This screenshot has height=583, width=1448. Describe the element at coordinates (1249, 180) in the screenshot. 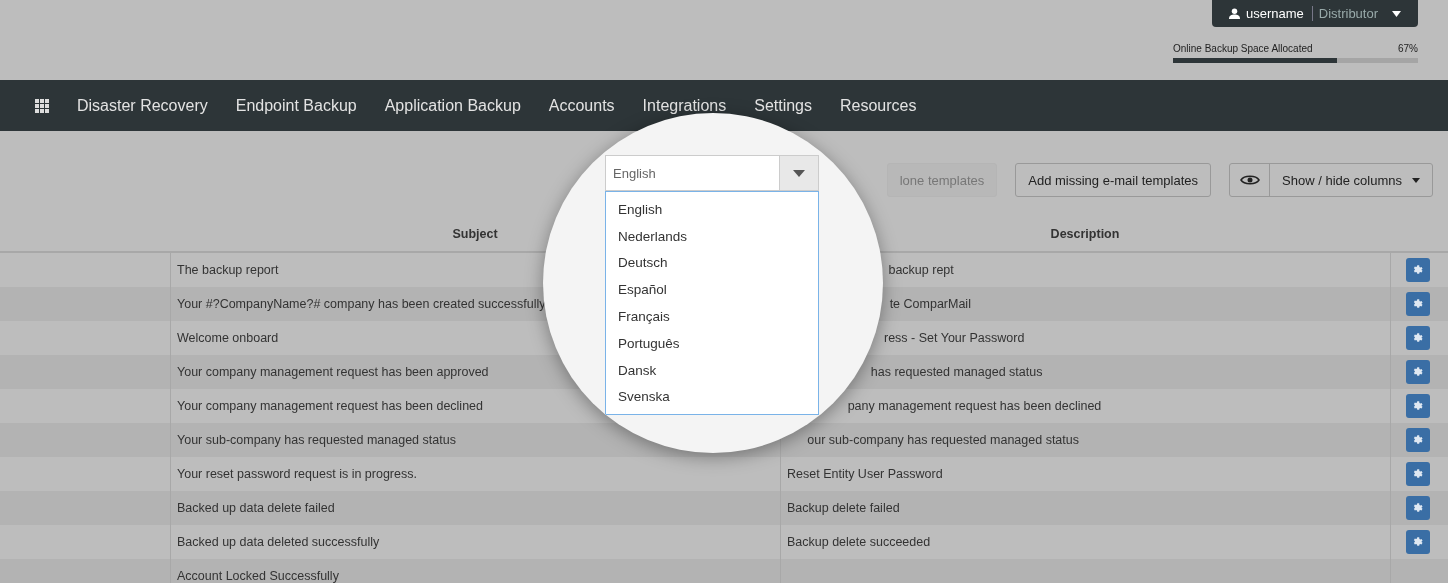

I see `eye-icon` at that location.